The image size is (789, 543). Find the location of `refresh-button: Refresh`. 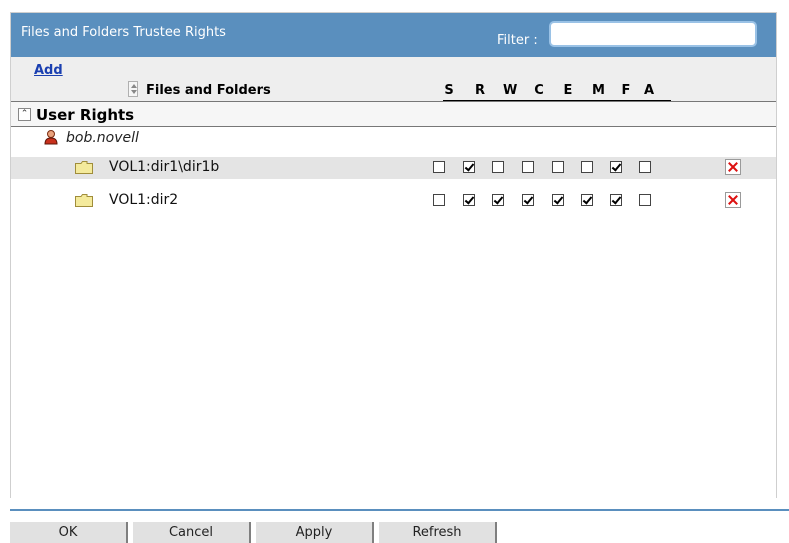

refresh-button: Refresh is located at coordinates (438, 532).